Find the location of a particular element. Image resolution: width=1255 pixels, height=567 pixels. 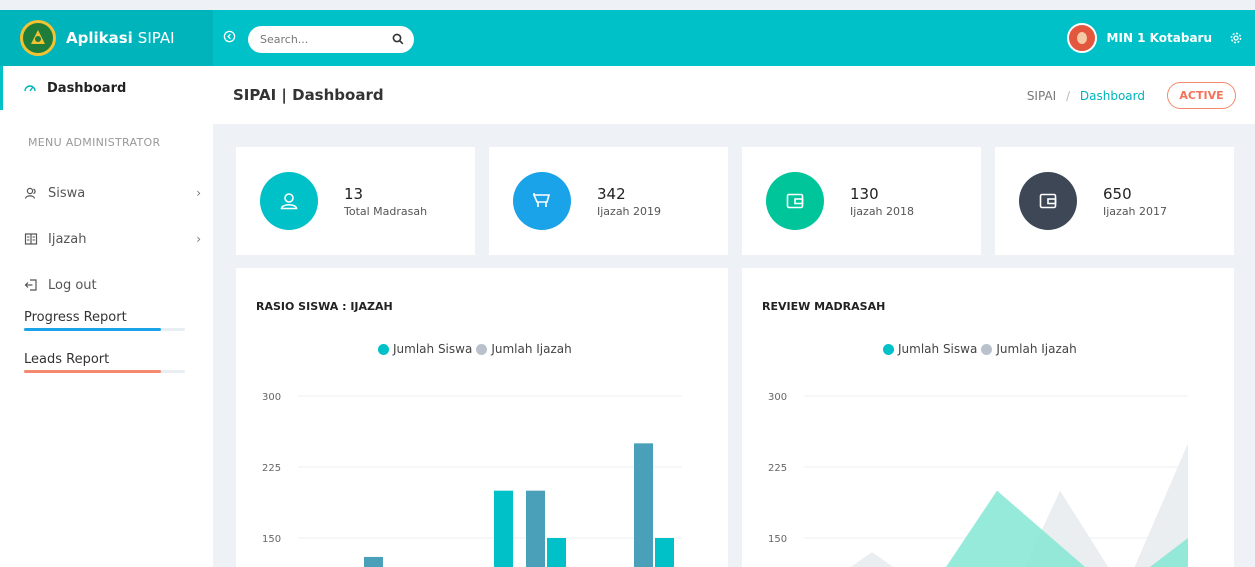

book-icon is located at coordinates (31, 239).